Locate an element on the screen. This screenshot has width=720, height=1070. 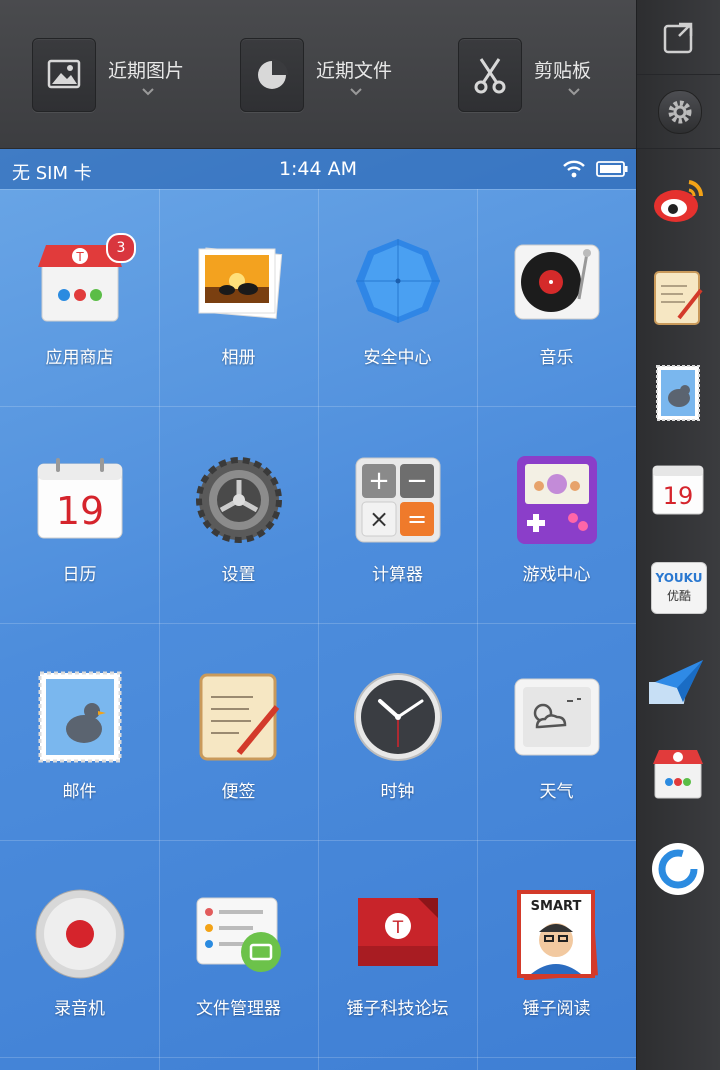
file-manager-icon is located at coordinates (238, 934).